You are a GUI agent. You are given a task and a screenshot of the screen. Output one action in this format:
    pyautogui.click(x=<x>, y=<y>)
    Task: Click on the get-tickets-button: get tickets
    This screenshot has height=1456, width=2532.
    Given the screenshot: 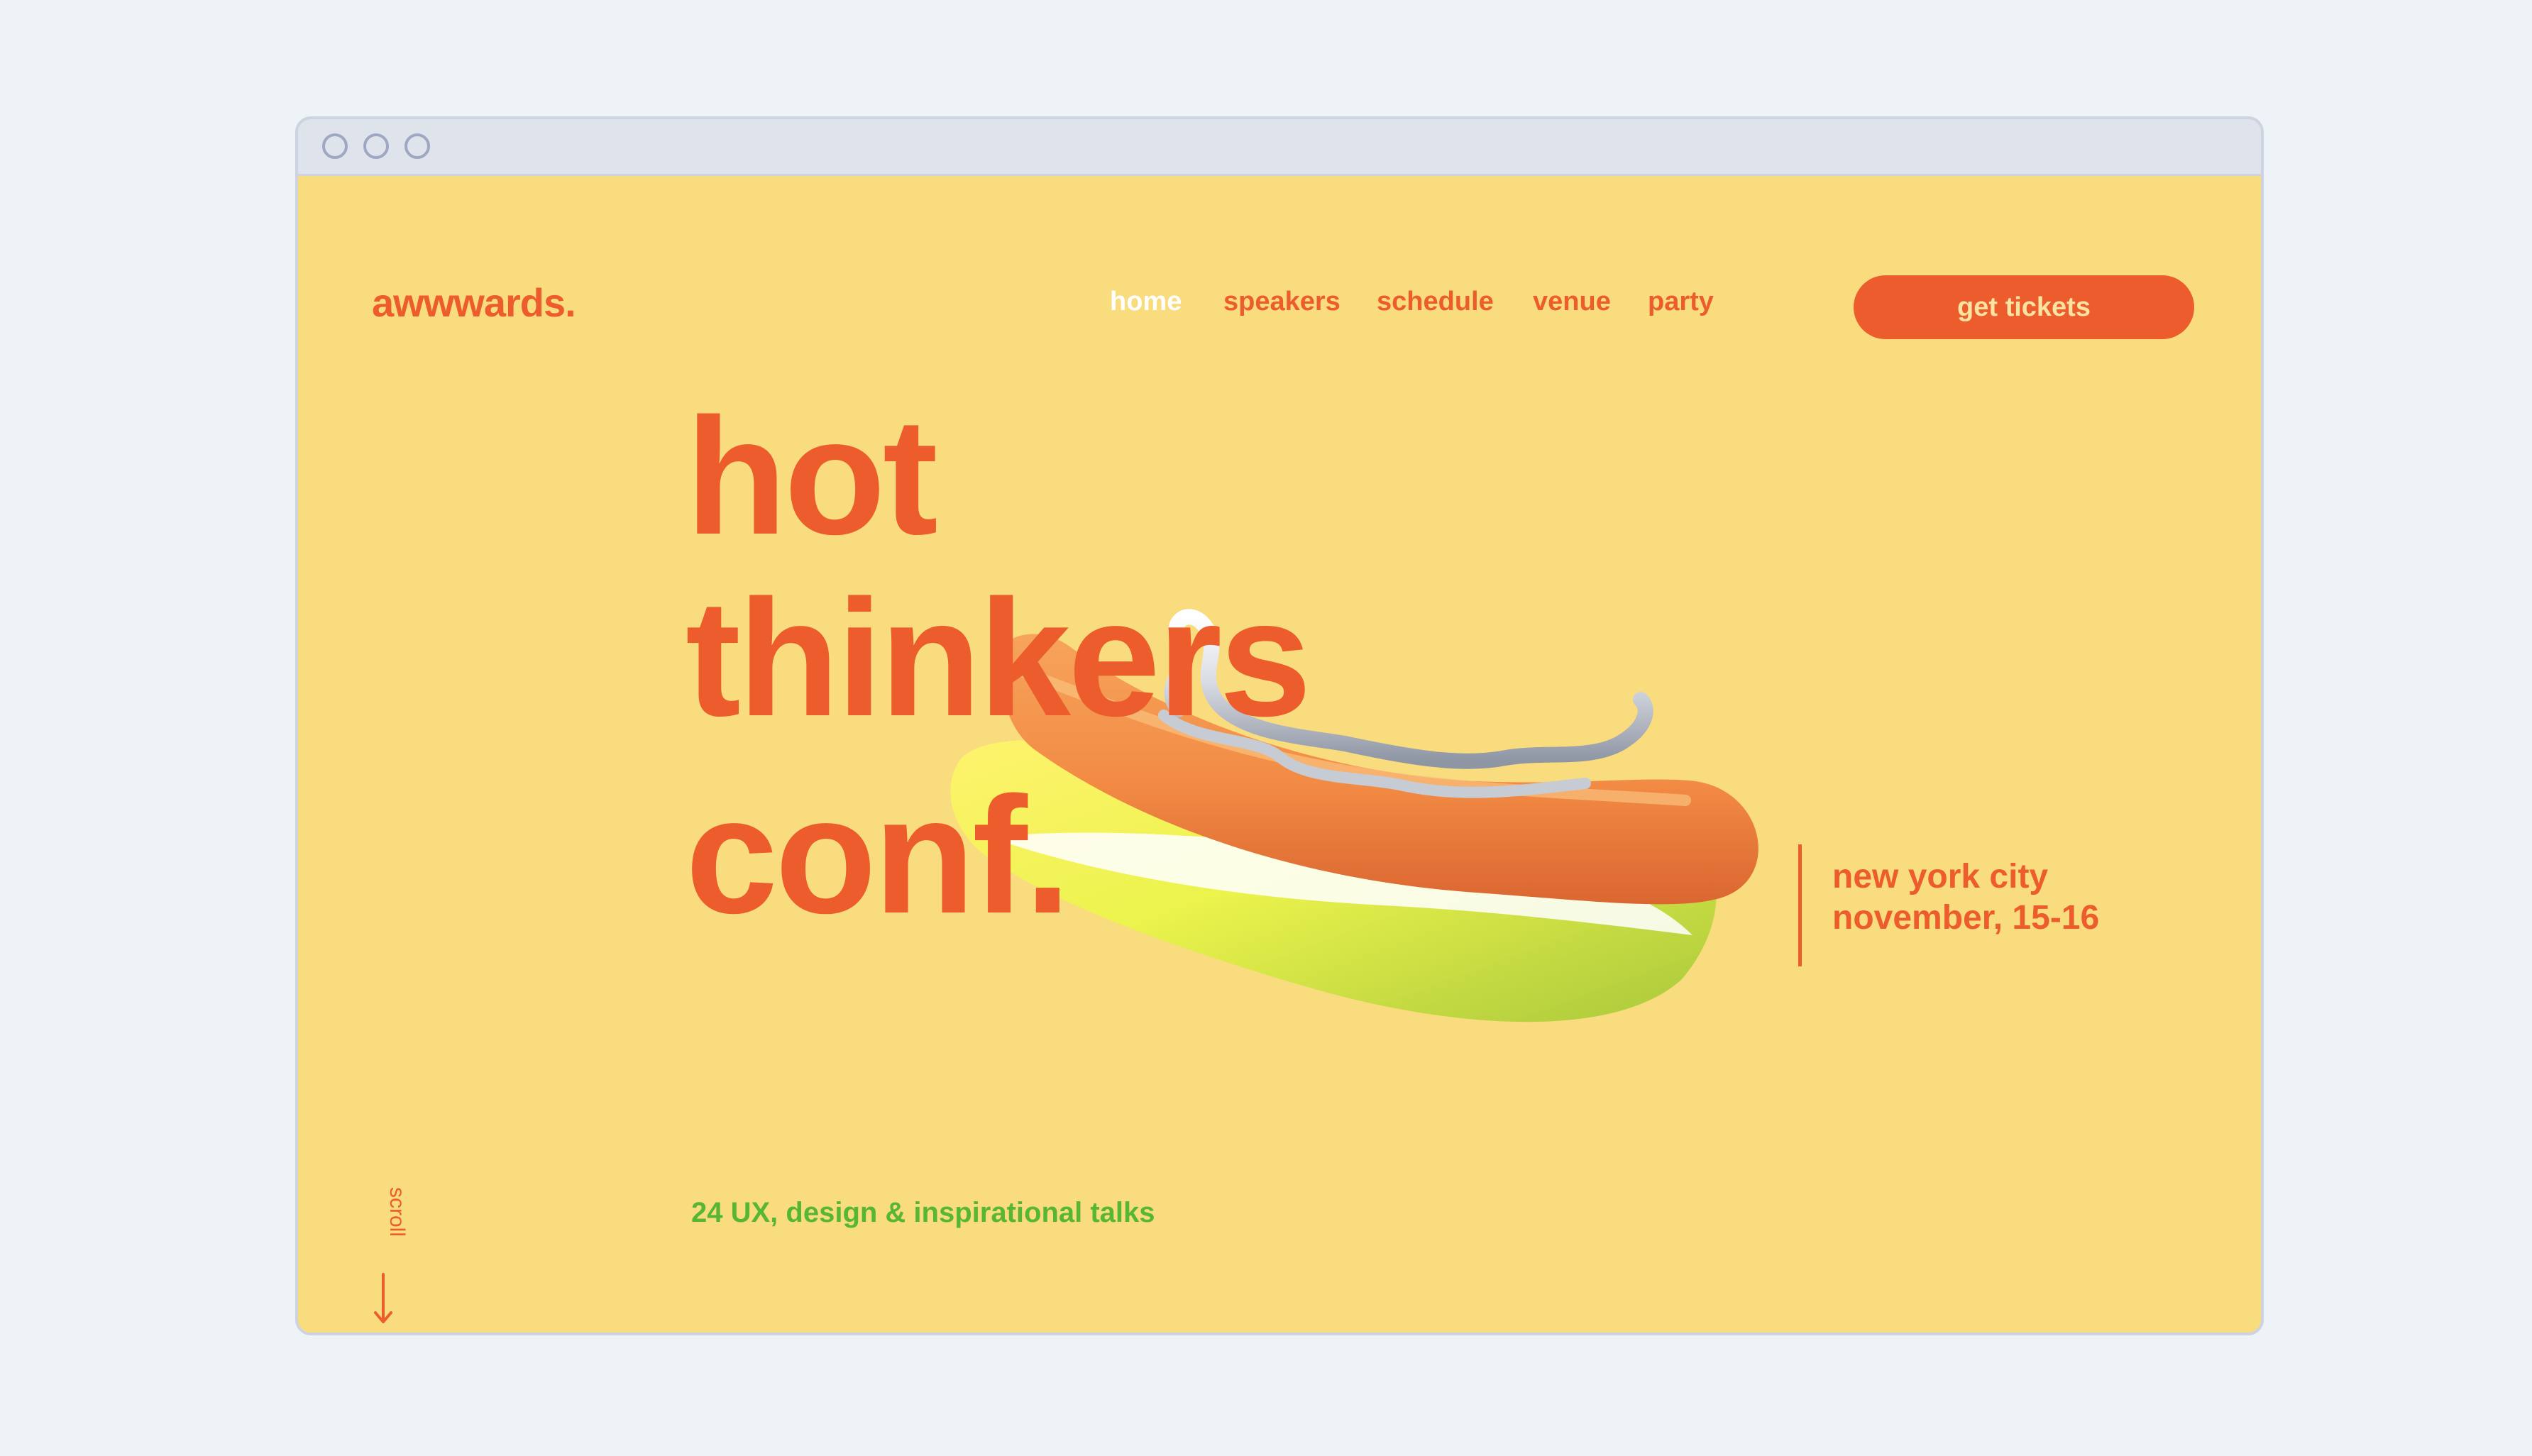 What is the action you would take?
    pyautogui.click(x=2024, y=307)
    